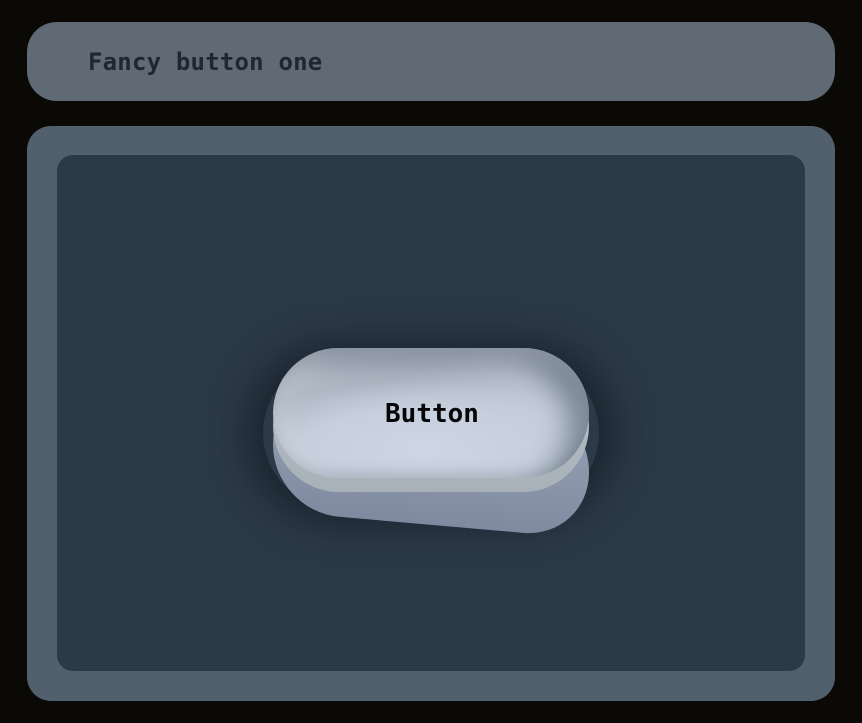  I want to click on button-label: Button, so click(432, 414).